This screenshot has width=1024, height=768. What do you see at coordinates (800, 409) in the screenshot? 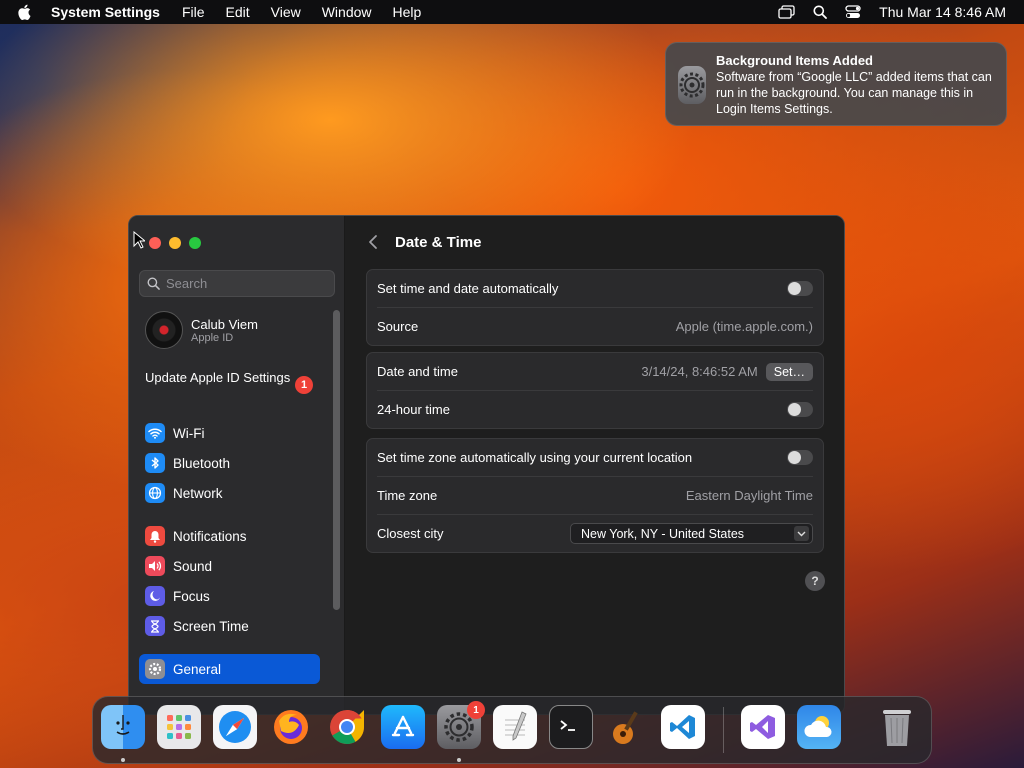
I see `hour24-toggle` at bounding box center [800, 409].